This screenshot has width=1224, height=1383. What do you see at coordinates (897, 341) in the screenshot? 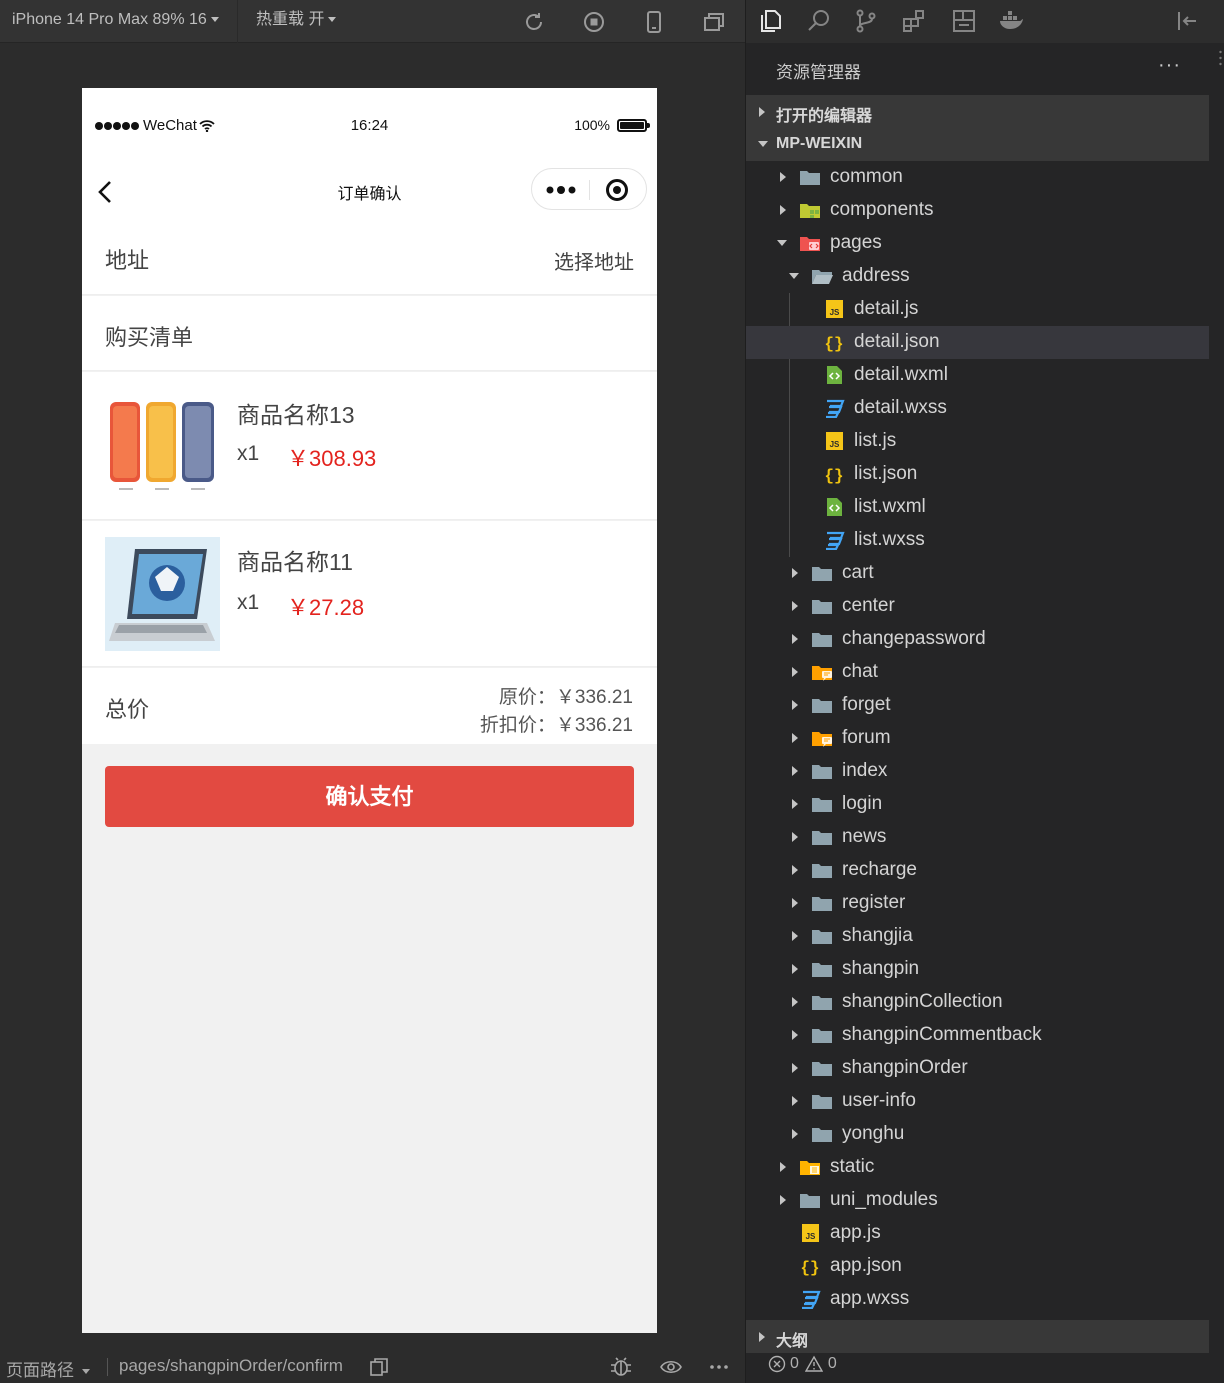
I see `tree-item-label: detail.json` at bounding box center [897, 341].